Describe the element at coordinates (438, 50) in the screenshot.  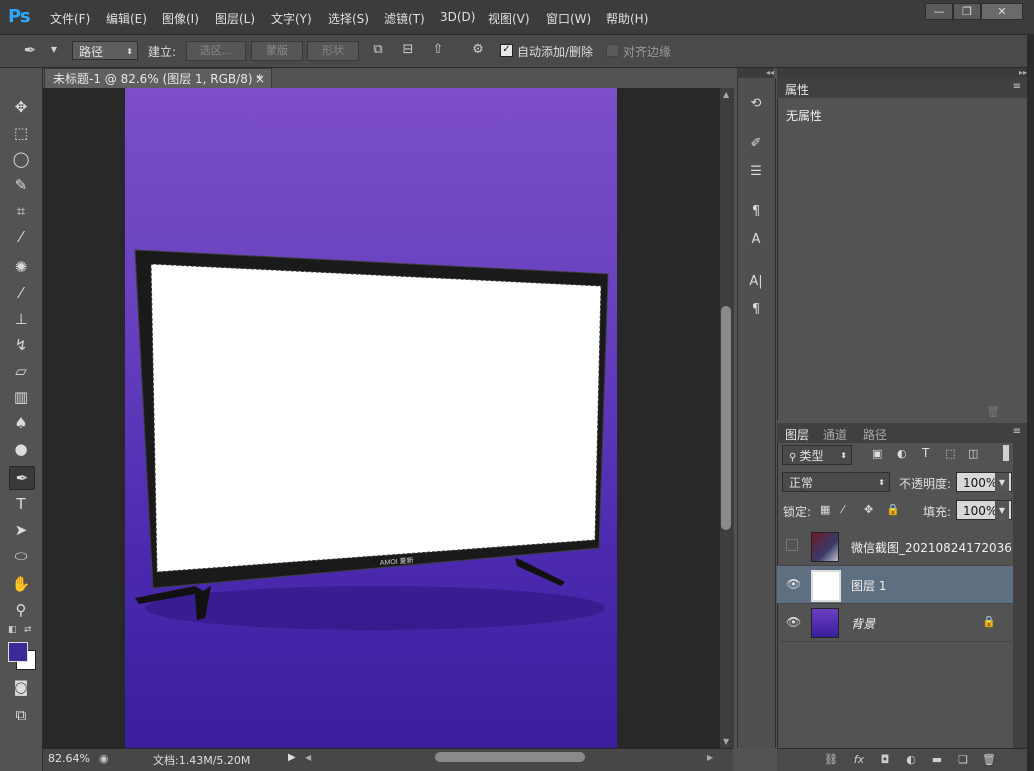
I see `path-arrangement-icon: ⇧` at that location.